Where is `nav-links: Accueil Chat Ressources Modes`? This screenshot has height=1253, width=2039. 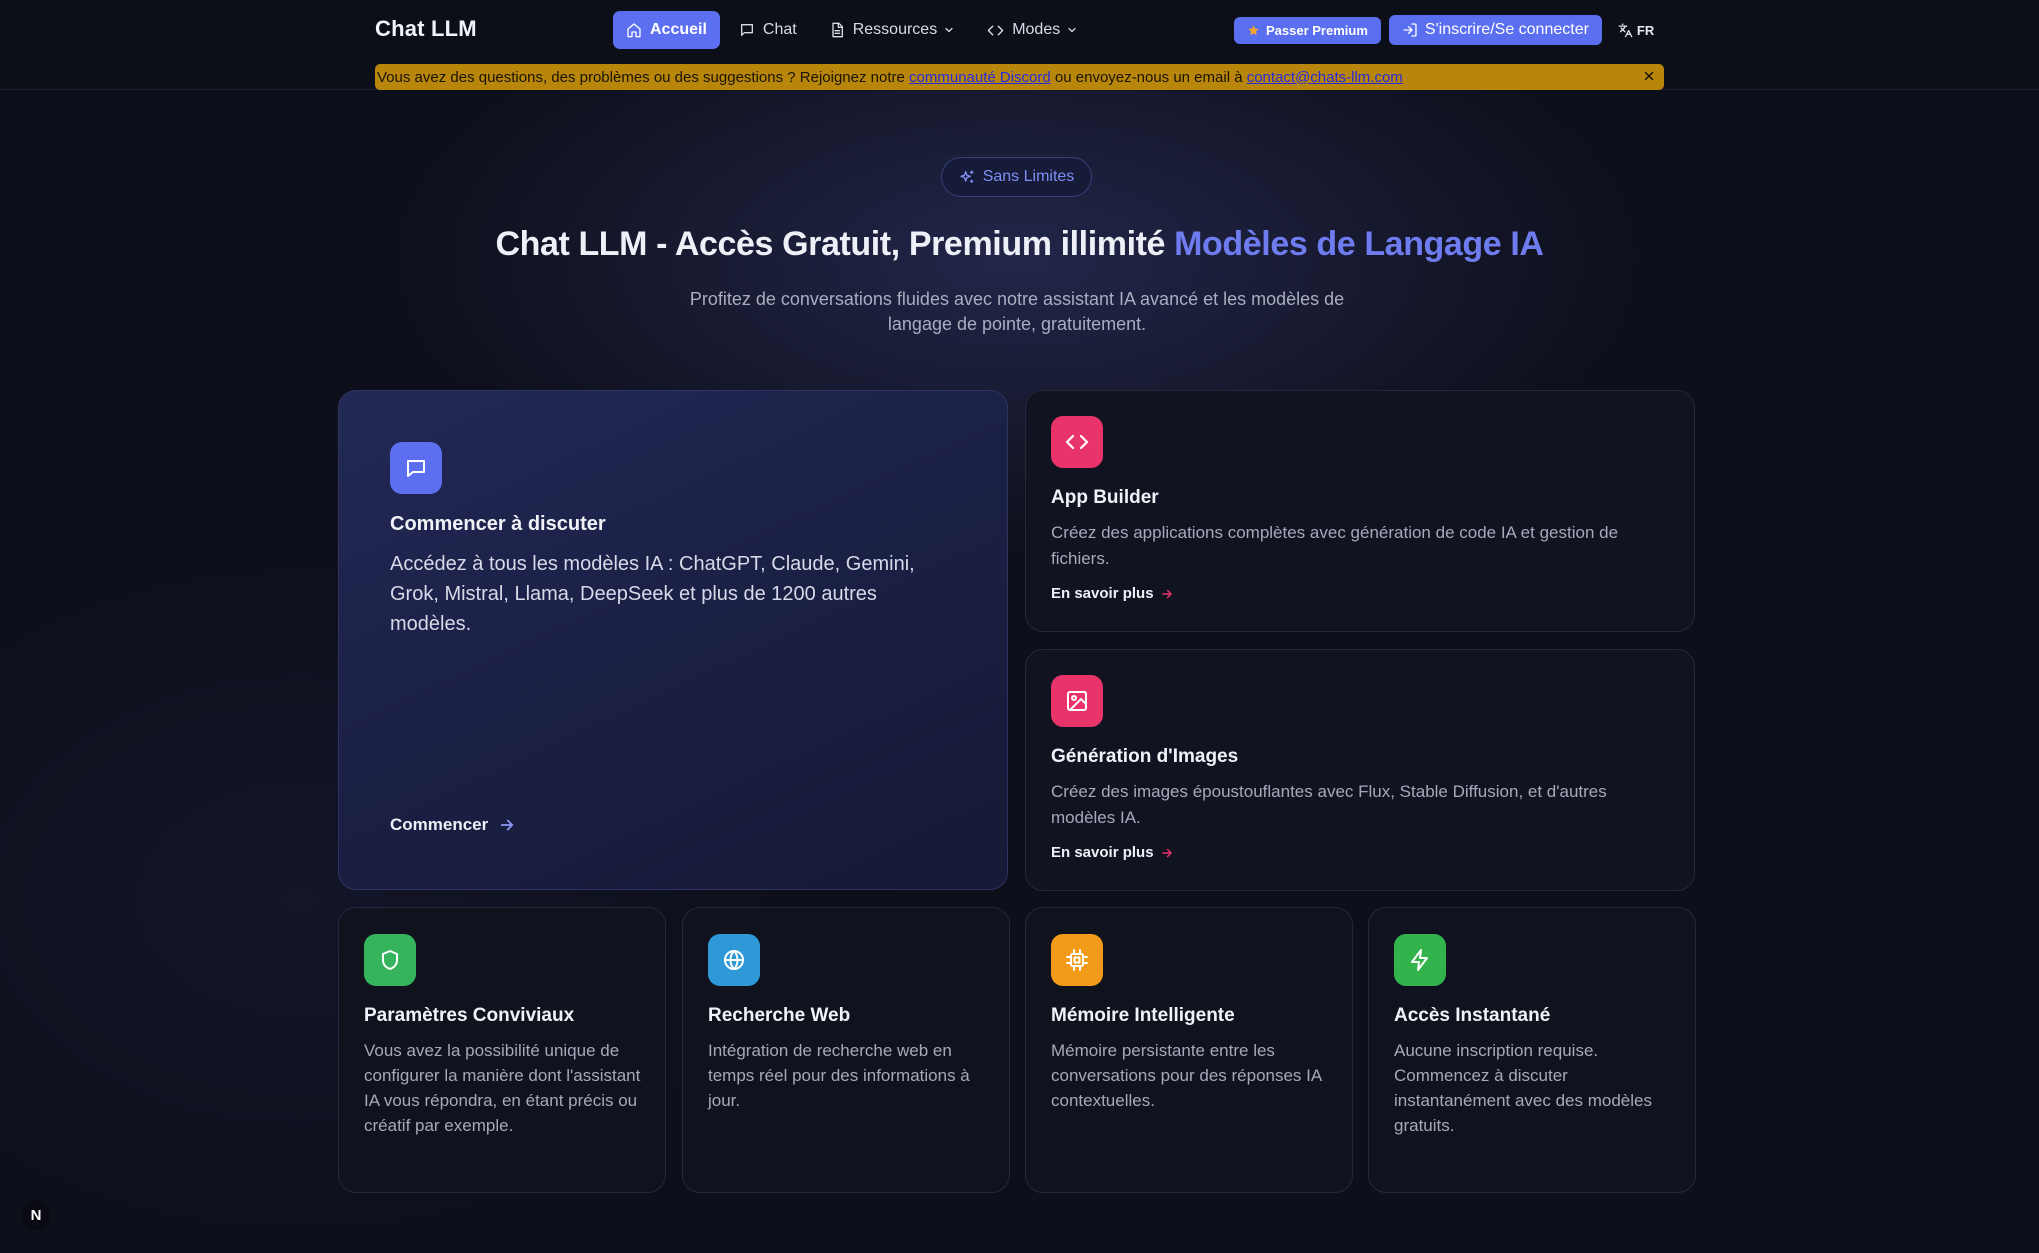 nav-links: Accueil Chat Ressources Modes is located at coordinates (852, 30).